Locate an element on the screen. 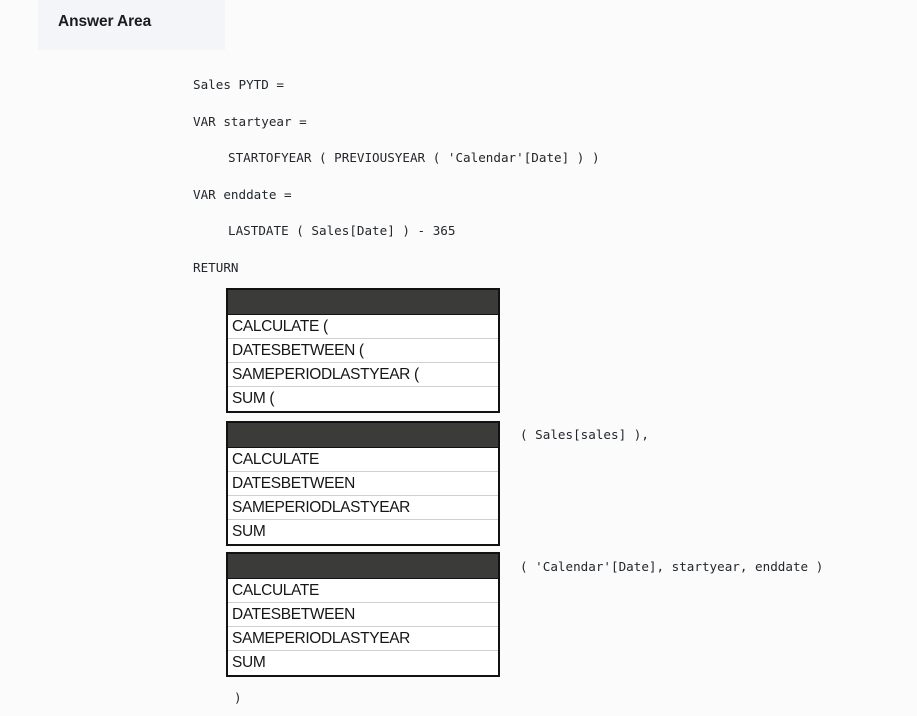 This screenshot has width=917, height=716. dropdown-1-option-sameperiodlastyear: SAMEPERIODLASTYEAR ( is located at coordinates (363, 375).